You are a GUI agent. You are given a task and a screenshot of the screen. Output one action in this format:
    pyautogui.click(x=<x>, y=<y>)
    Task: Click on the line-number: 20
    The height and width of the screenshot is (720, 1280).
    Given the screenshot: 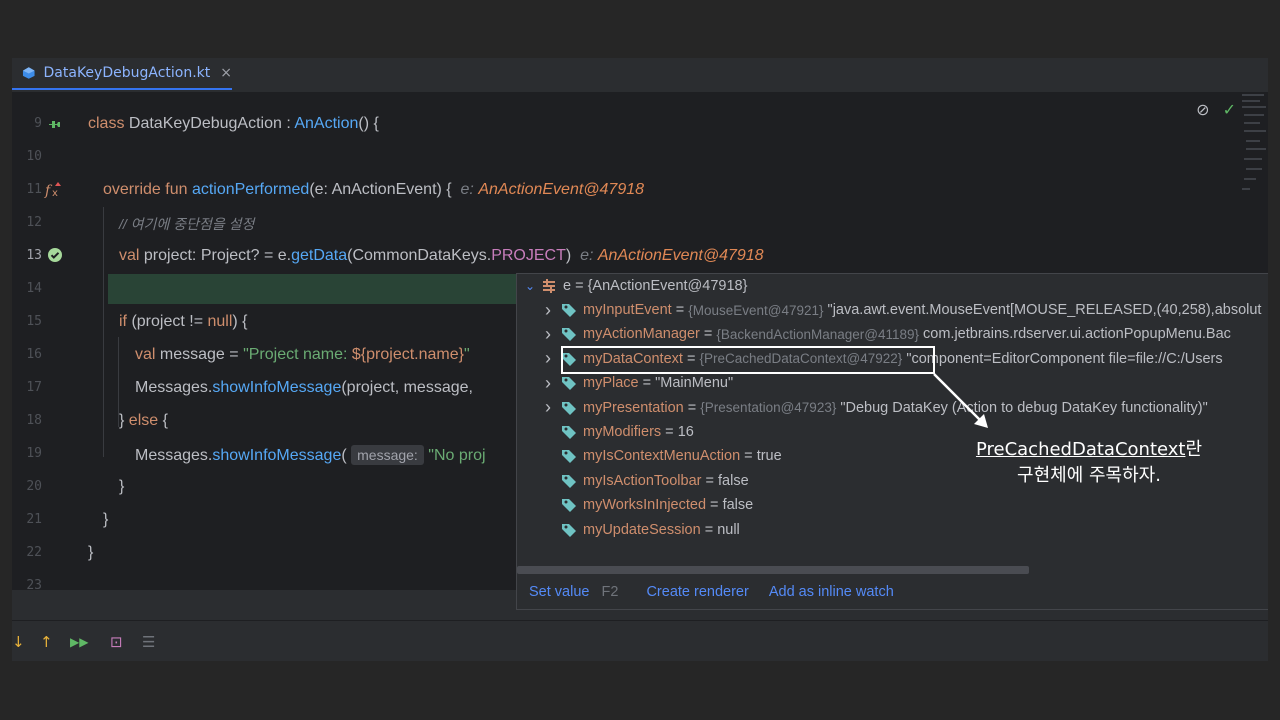 What is the action you would take?
    pyautogui.click(x=34, y=486)
    